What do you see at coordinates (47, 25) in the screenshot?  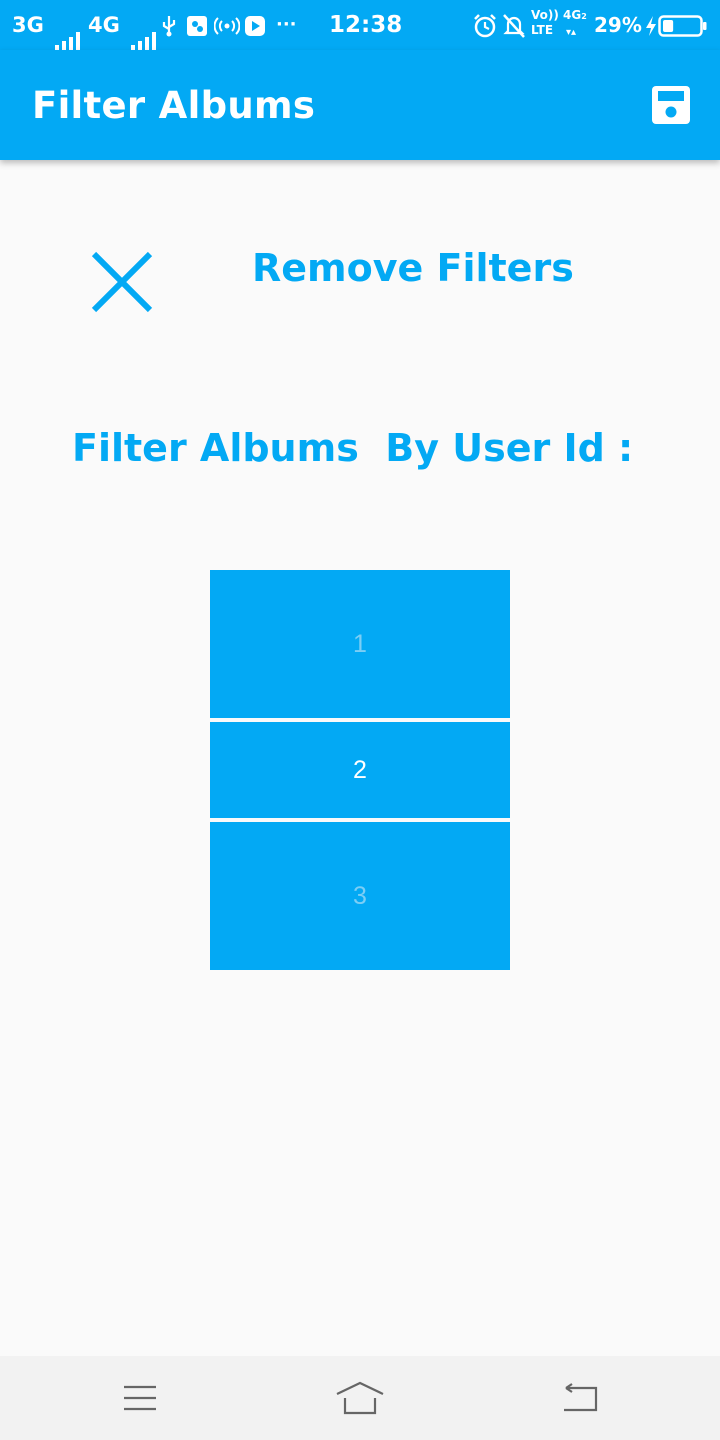 I see `network-3g: 3G` at bounding box center [47, 25].